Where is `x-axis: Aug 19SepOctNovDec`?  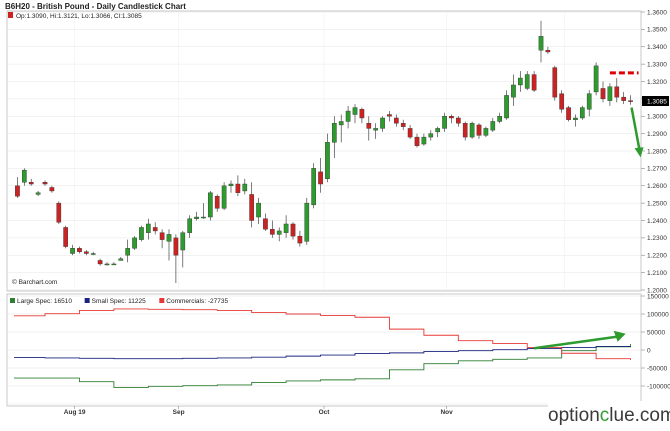 x-axis: Aug 19SepOctNovDec is located at coordinates (317, 411).